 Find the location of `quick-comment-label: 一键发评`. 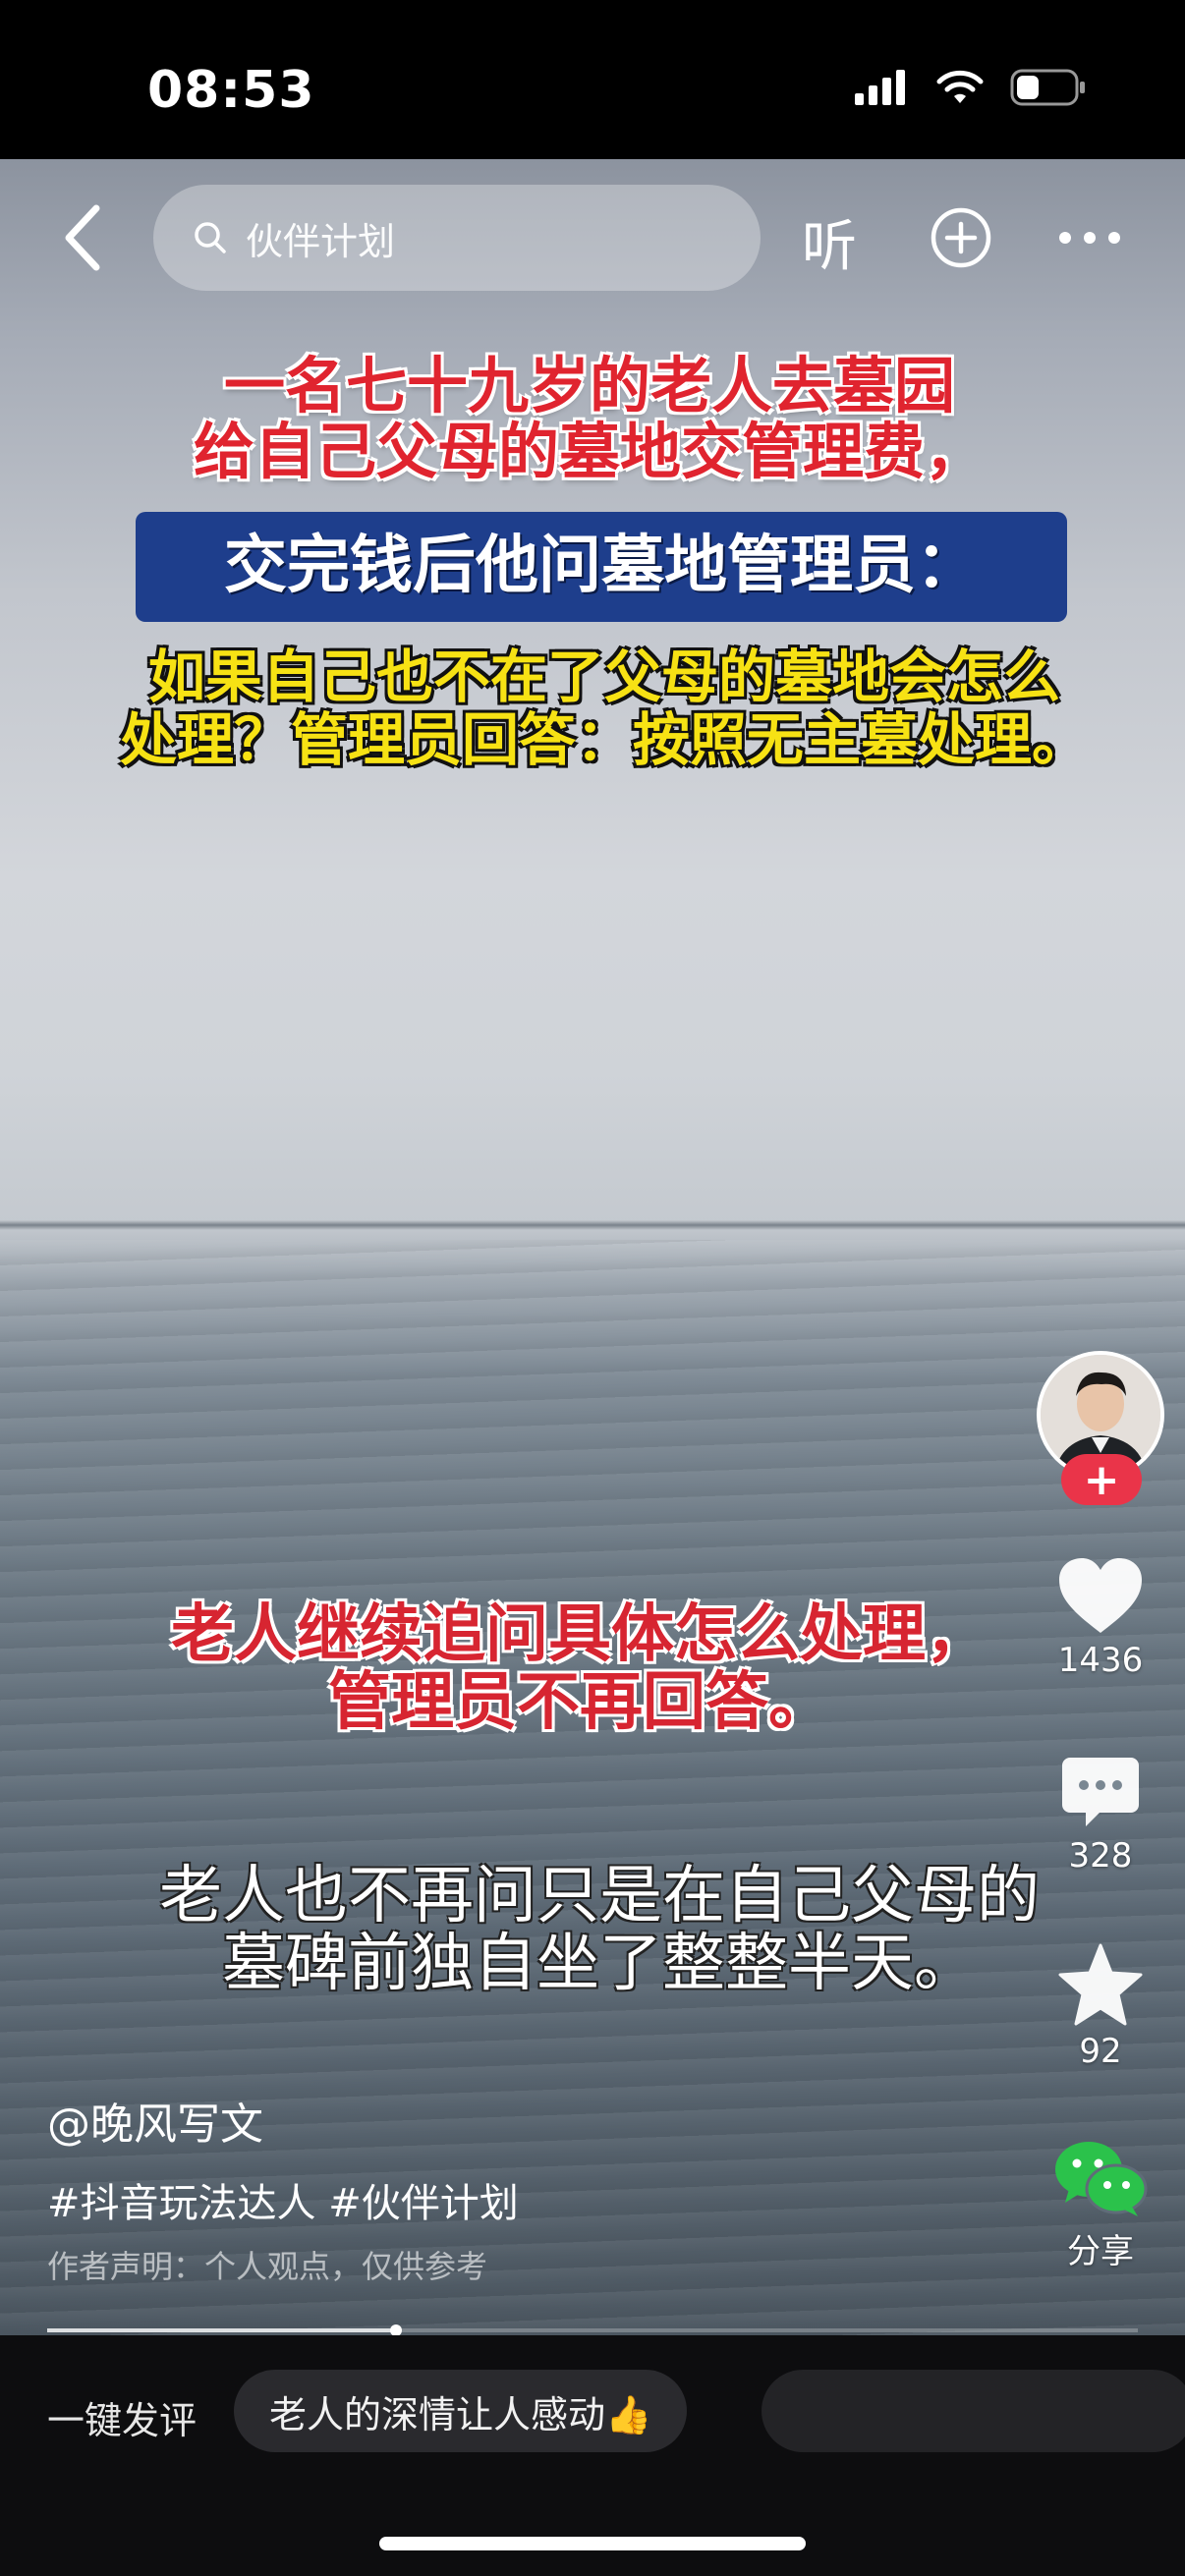

quick-comment-label: 一键发评 is located at coordinates (123, 2420).